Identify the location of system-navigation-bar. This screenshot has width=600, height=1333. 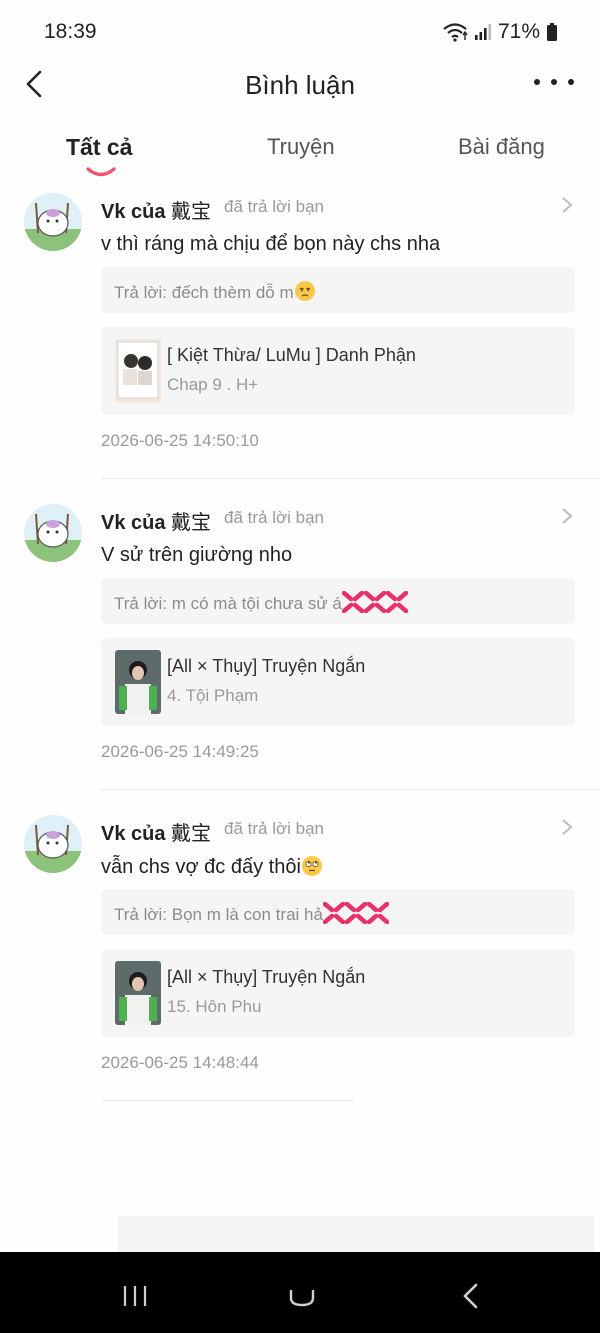
(300, 1292).